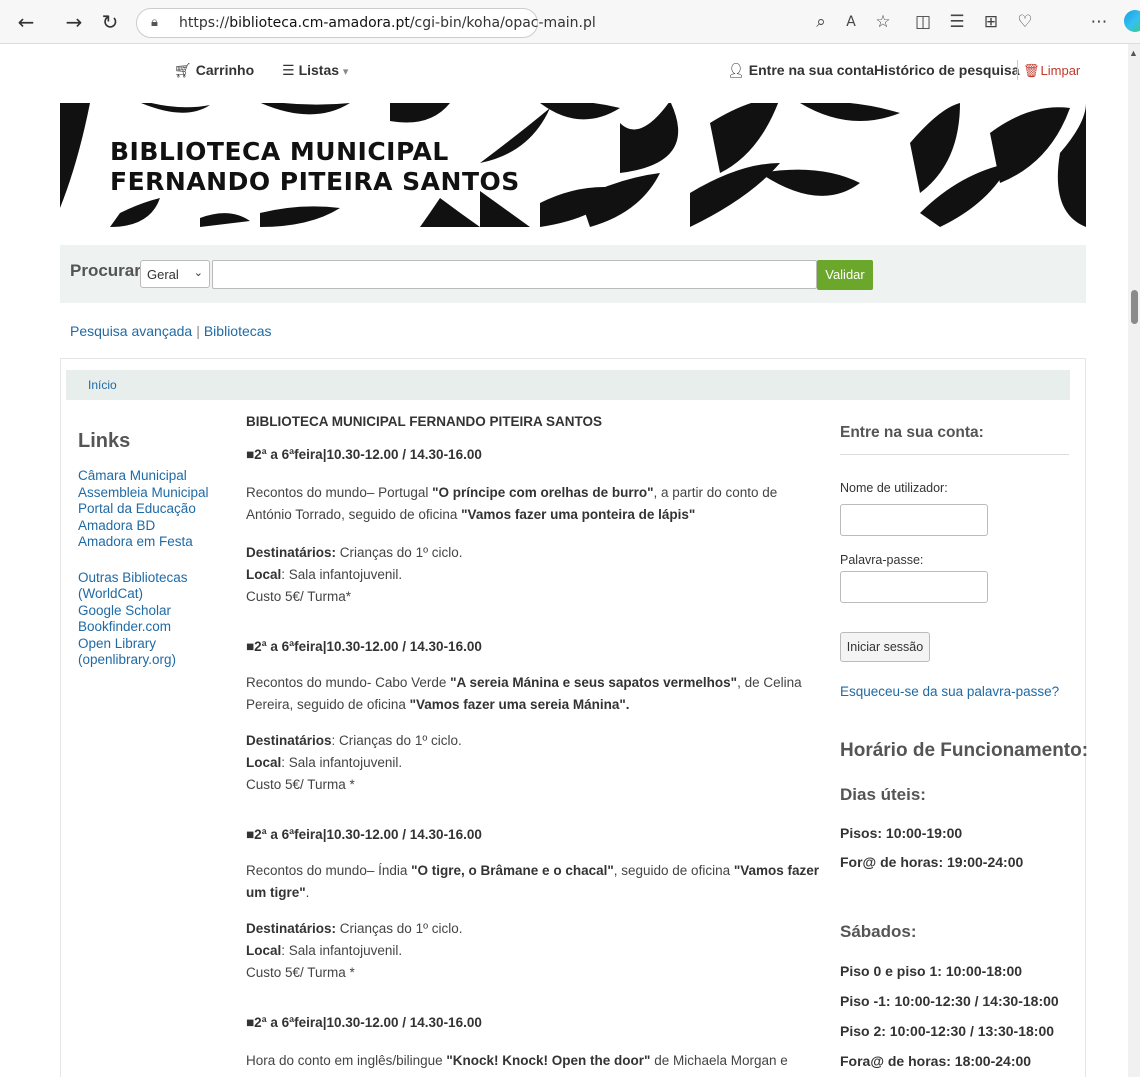 The width and height of the screenshot is (1140, 1077). What do you see at coordinates (936, 1061) in the screenshot?
I see `hours-line: Fora@ de horas: 18:00-24:00` at bounding box center [936, 1061].